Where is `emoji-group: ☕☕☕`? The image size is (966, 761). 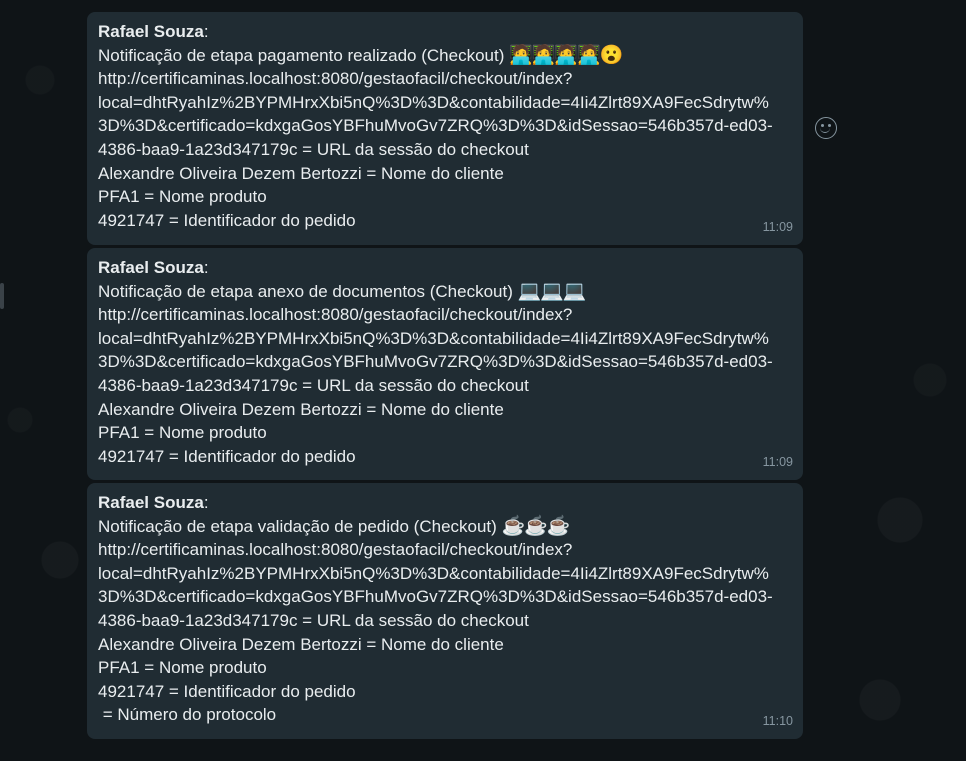
emoji-group: ☕☕☕ is located at coordinates (536, 526).